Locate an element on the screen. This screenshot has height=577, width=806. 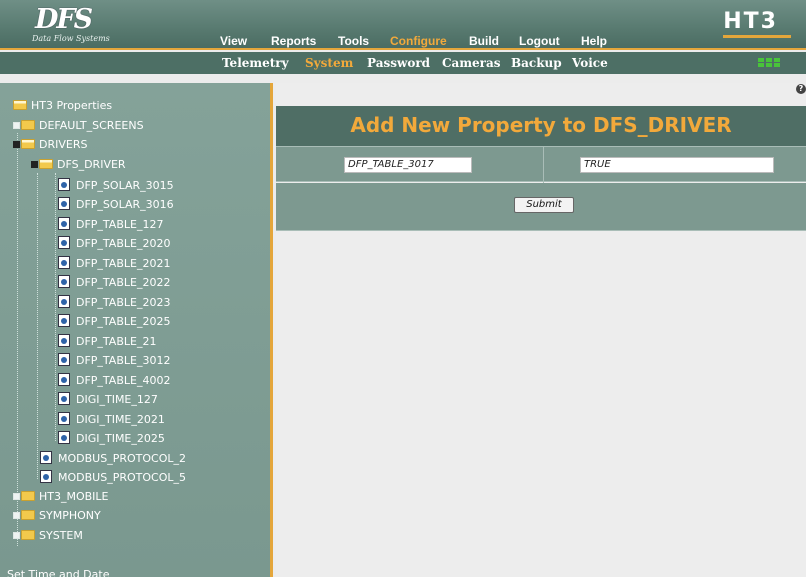
nav-help: Help is located at coordinates (594, 41).